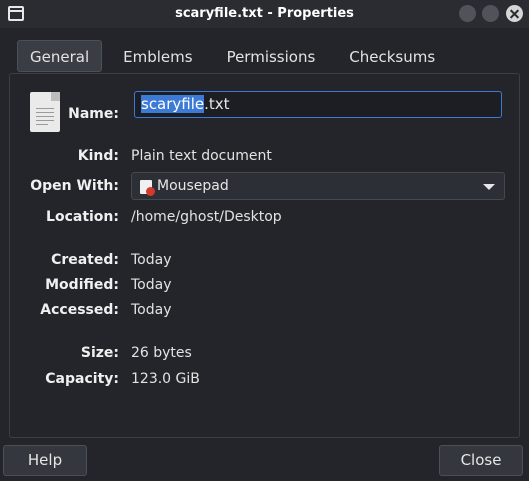  I want to click on maximize-button, so click(490, 13).